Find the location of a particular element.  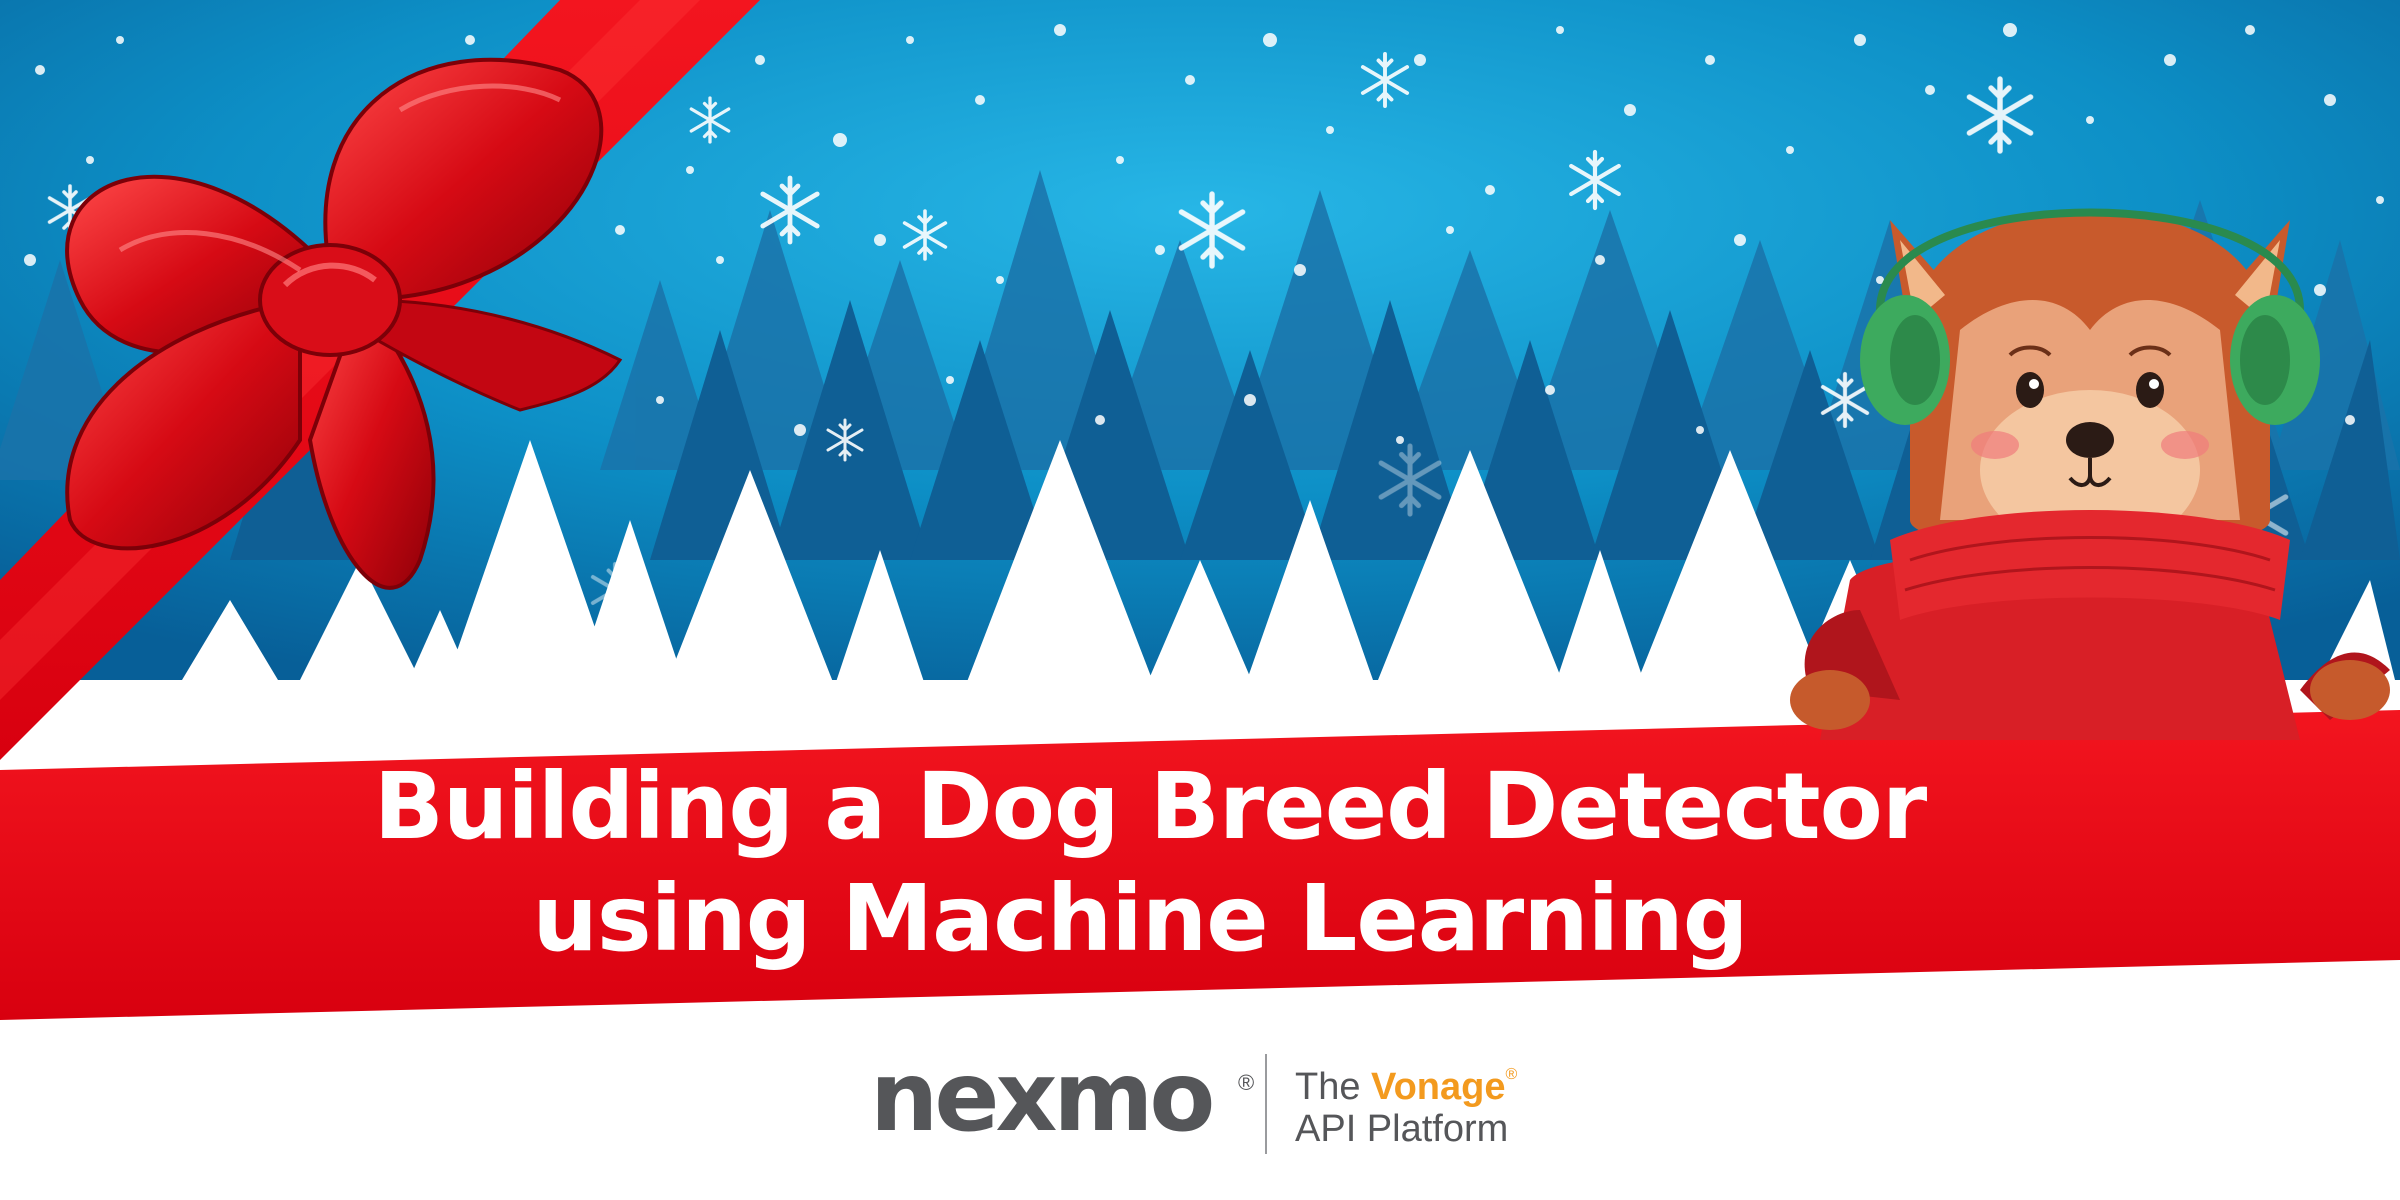

tagline-brand: Vonage is located at coordinates (1438, 1087).